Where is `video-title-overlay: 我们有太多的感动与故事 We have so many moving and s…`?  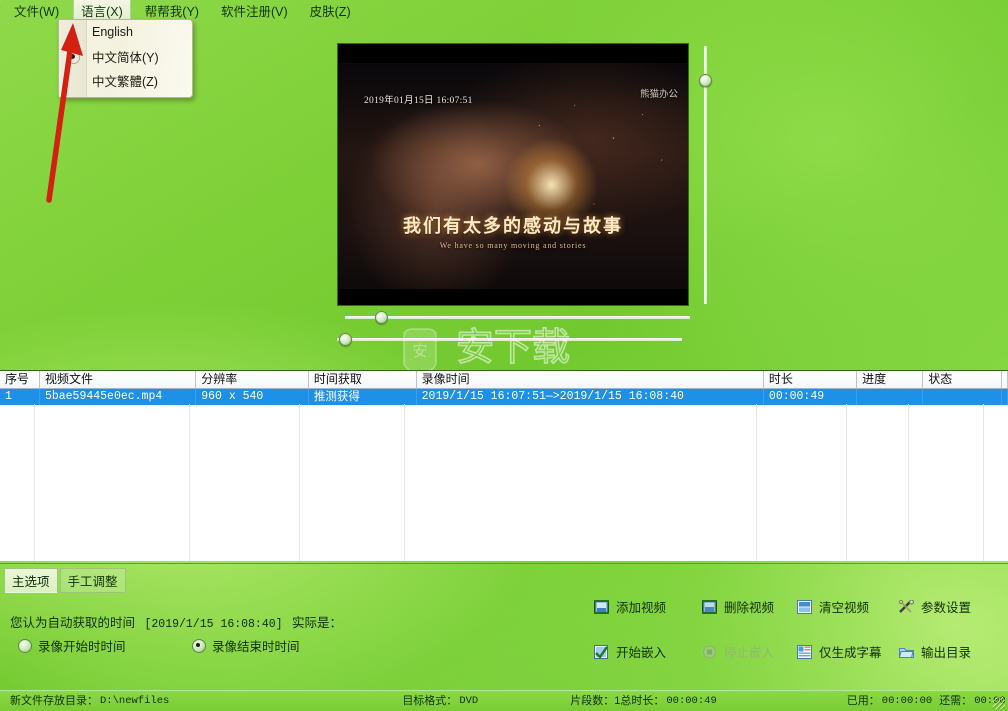 video-title-overlay: 我们有太多的感动与故事 We have so many moving and s… is located at coordinates (513, 231).